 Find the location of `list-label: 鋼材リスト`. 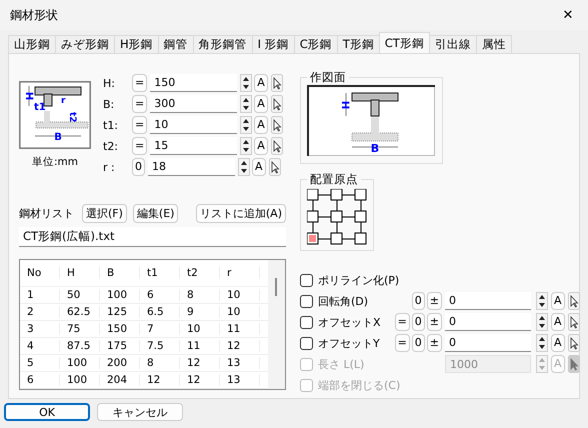

list-label: 鋼材リスト is located at coordinates (46, 213).